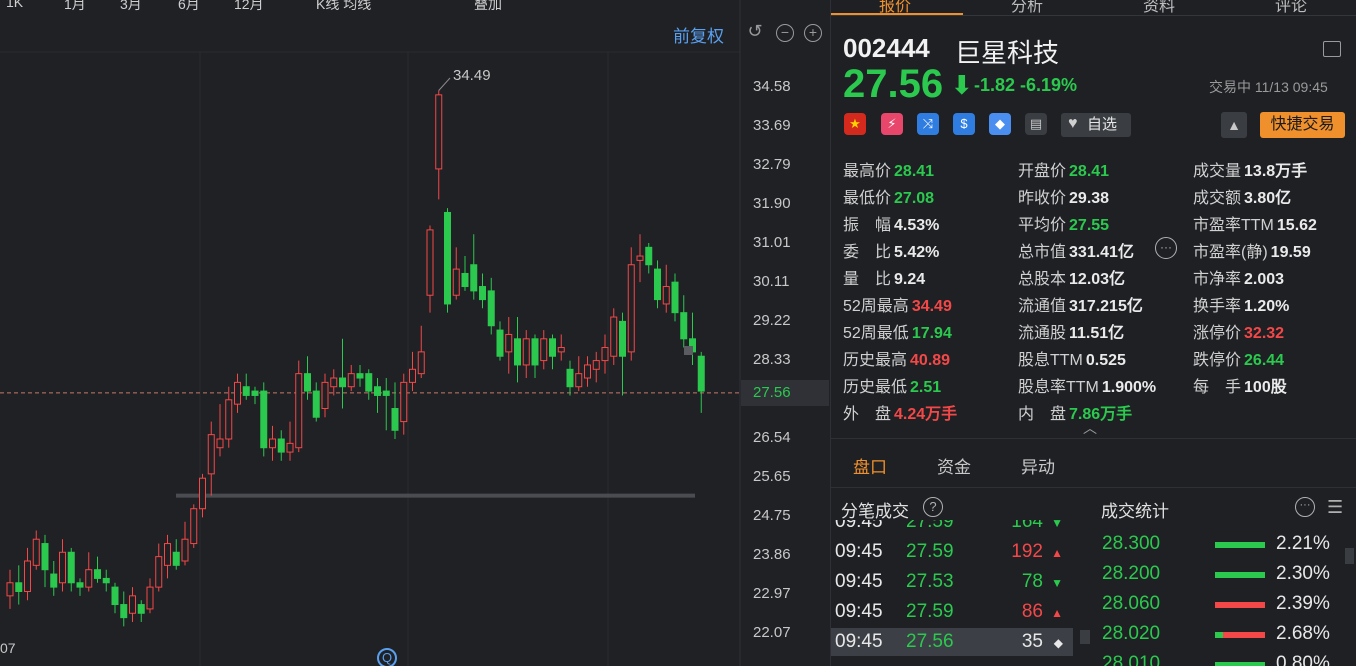 The height and width of the screenshot is (666, 1356). I want to click on quote-field-value: 1.900%, so click(1129, 387).